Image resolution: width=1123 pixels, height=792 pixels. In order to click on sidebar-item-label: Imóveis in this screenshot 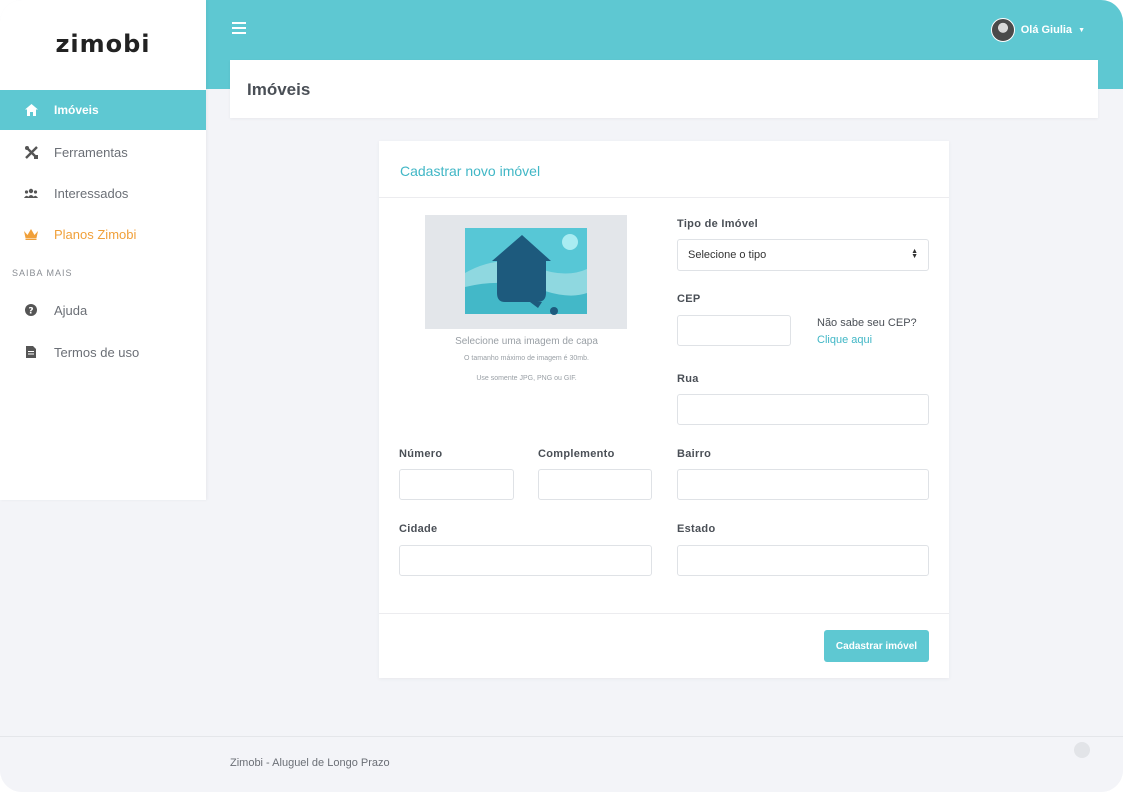, I will do `click(76, 110)`.